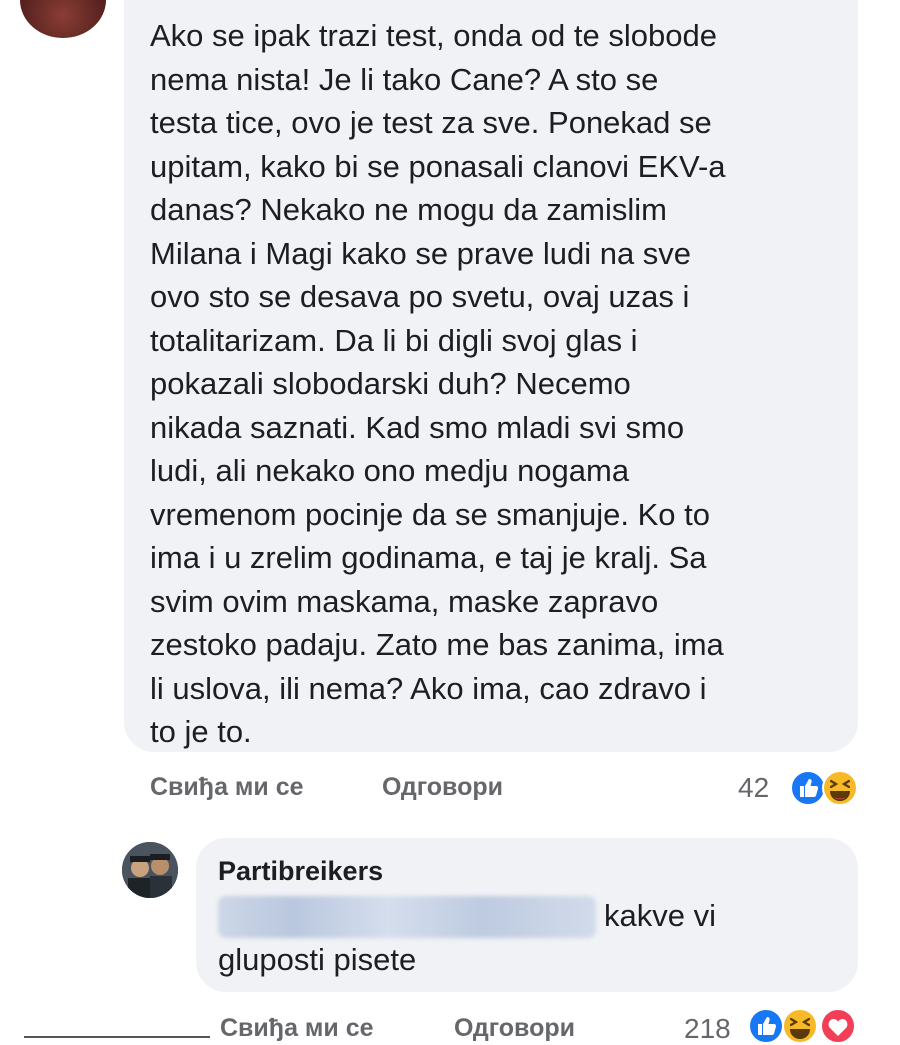  I want to click on reply-like-link: Свиђа ми се, so click(297, 1028).